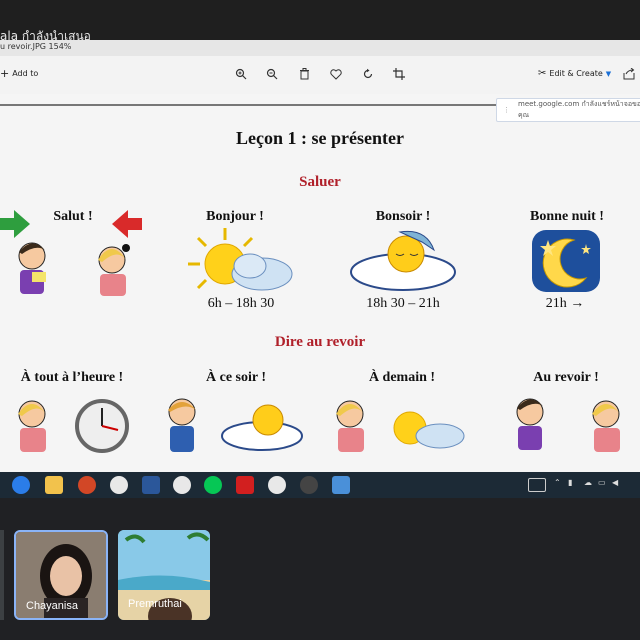 This screenshot has height=640, width=640. What do you see at coordinates (241, 74) in the screenshot?
I see `zoom-in-icon` at bounding box center [241, 74].